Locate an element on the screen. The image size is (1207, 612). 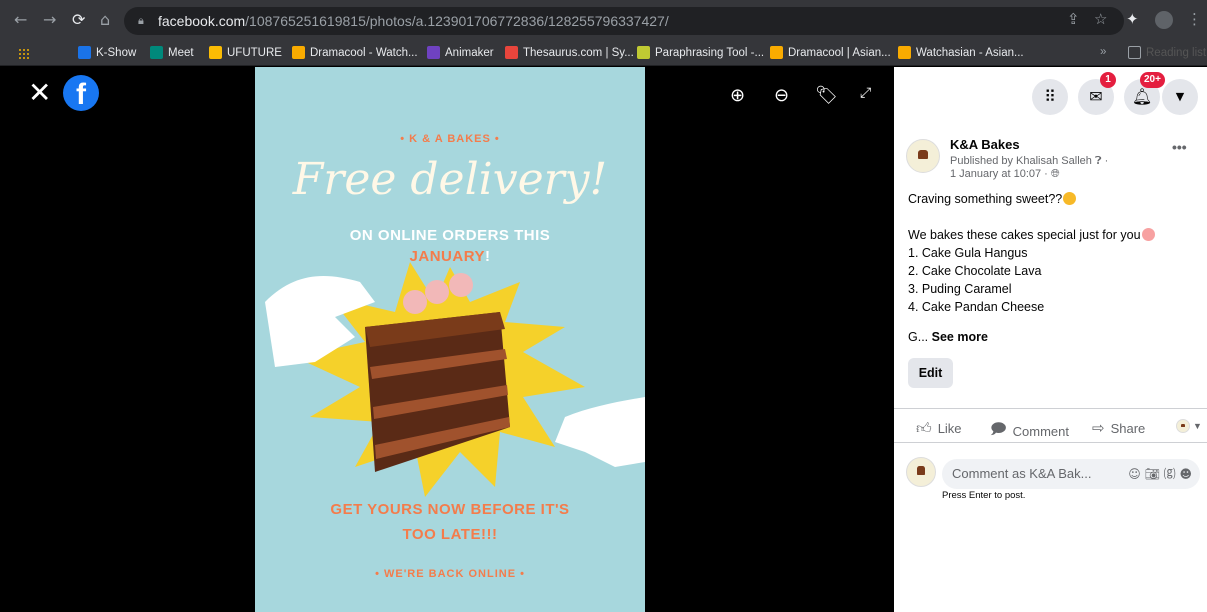
poster-cta-line-1: GET YOURS NOW BEFORE IT'S is located at coordinates (450, 509).